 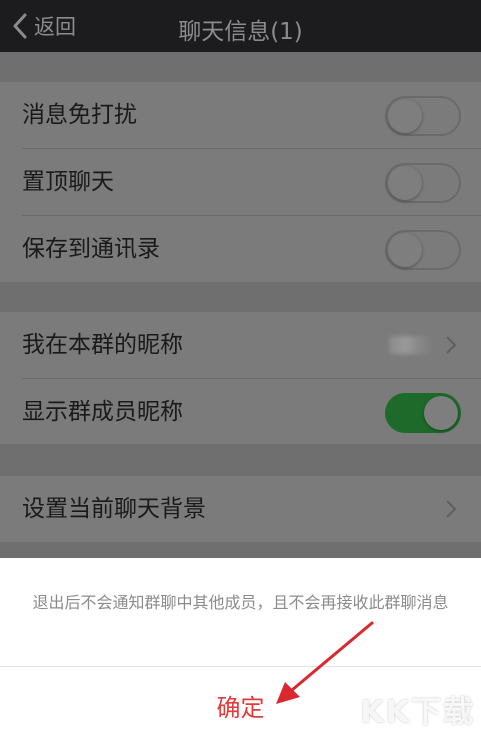 What do you see at coordinates (79, 115) in the screenshot?
I see `settings-row-label: 消息免打扰` at bounding box center [79, 115].